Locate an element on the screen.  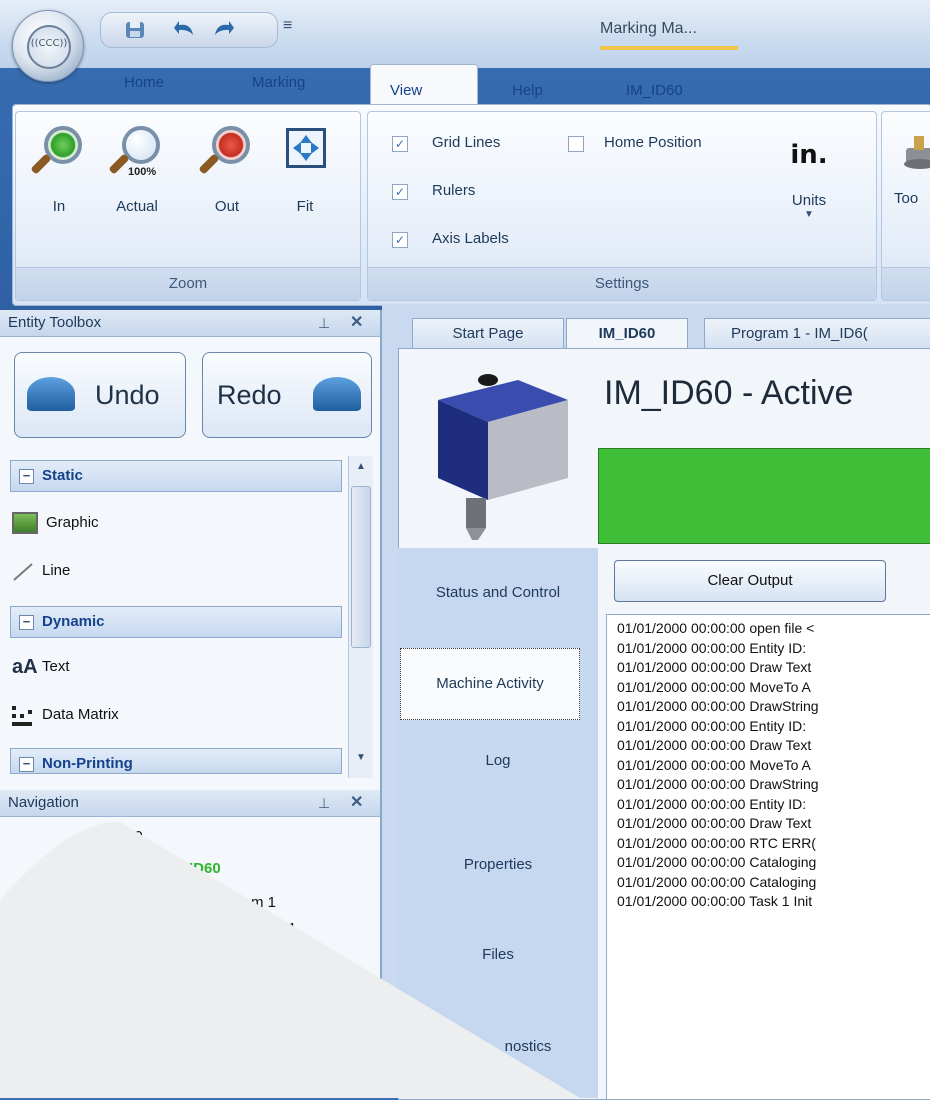
side-nav-status-and-control: Status and Control is located at coordinates (498, 592).